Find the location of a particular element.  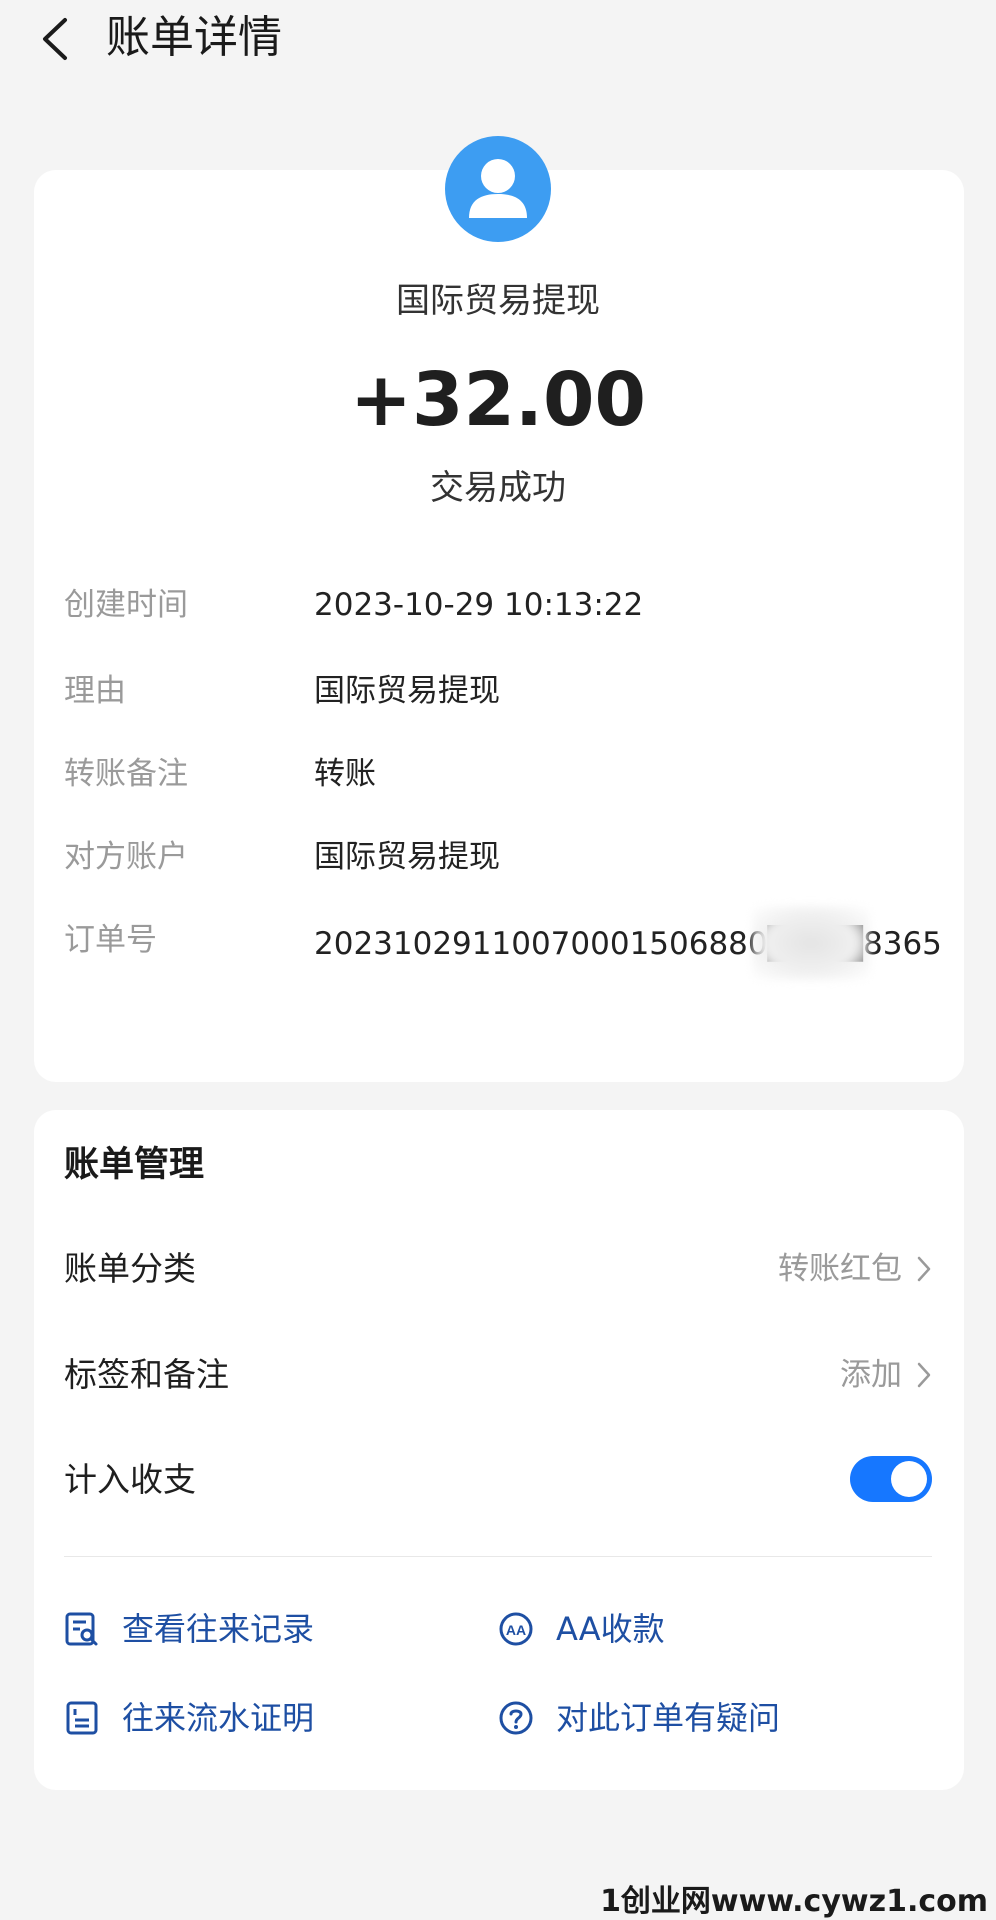

flow-proof-link: 往来流水证明 is located at coordinates (189, 1718).